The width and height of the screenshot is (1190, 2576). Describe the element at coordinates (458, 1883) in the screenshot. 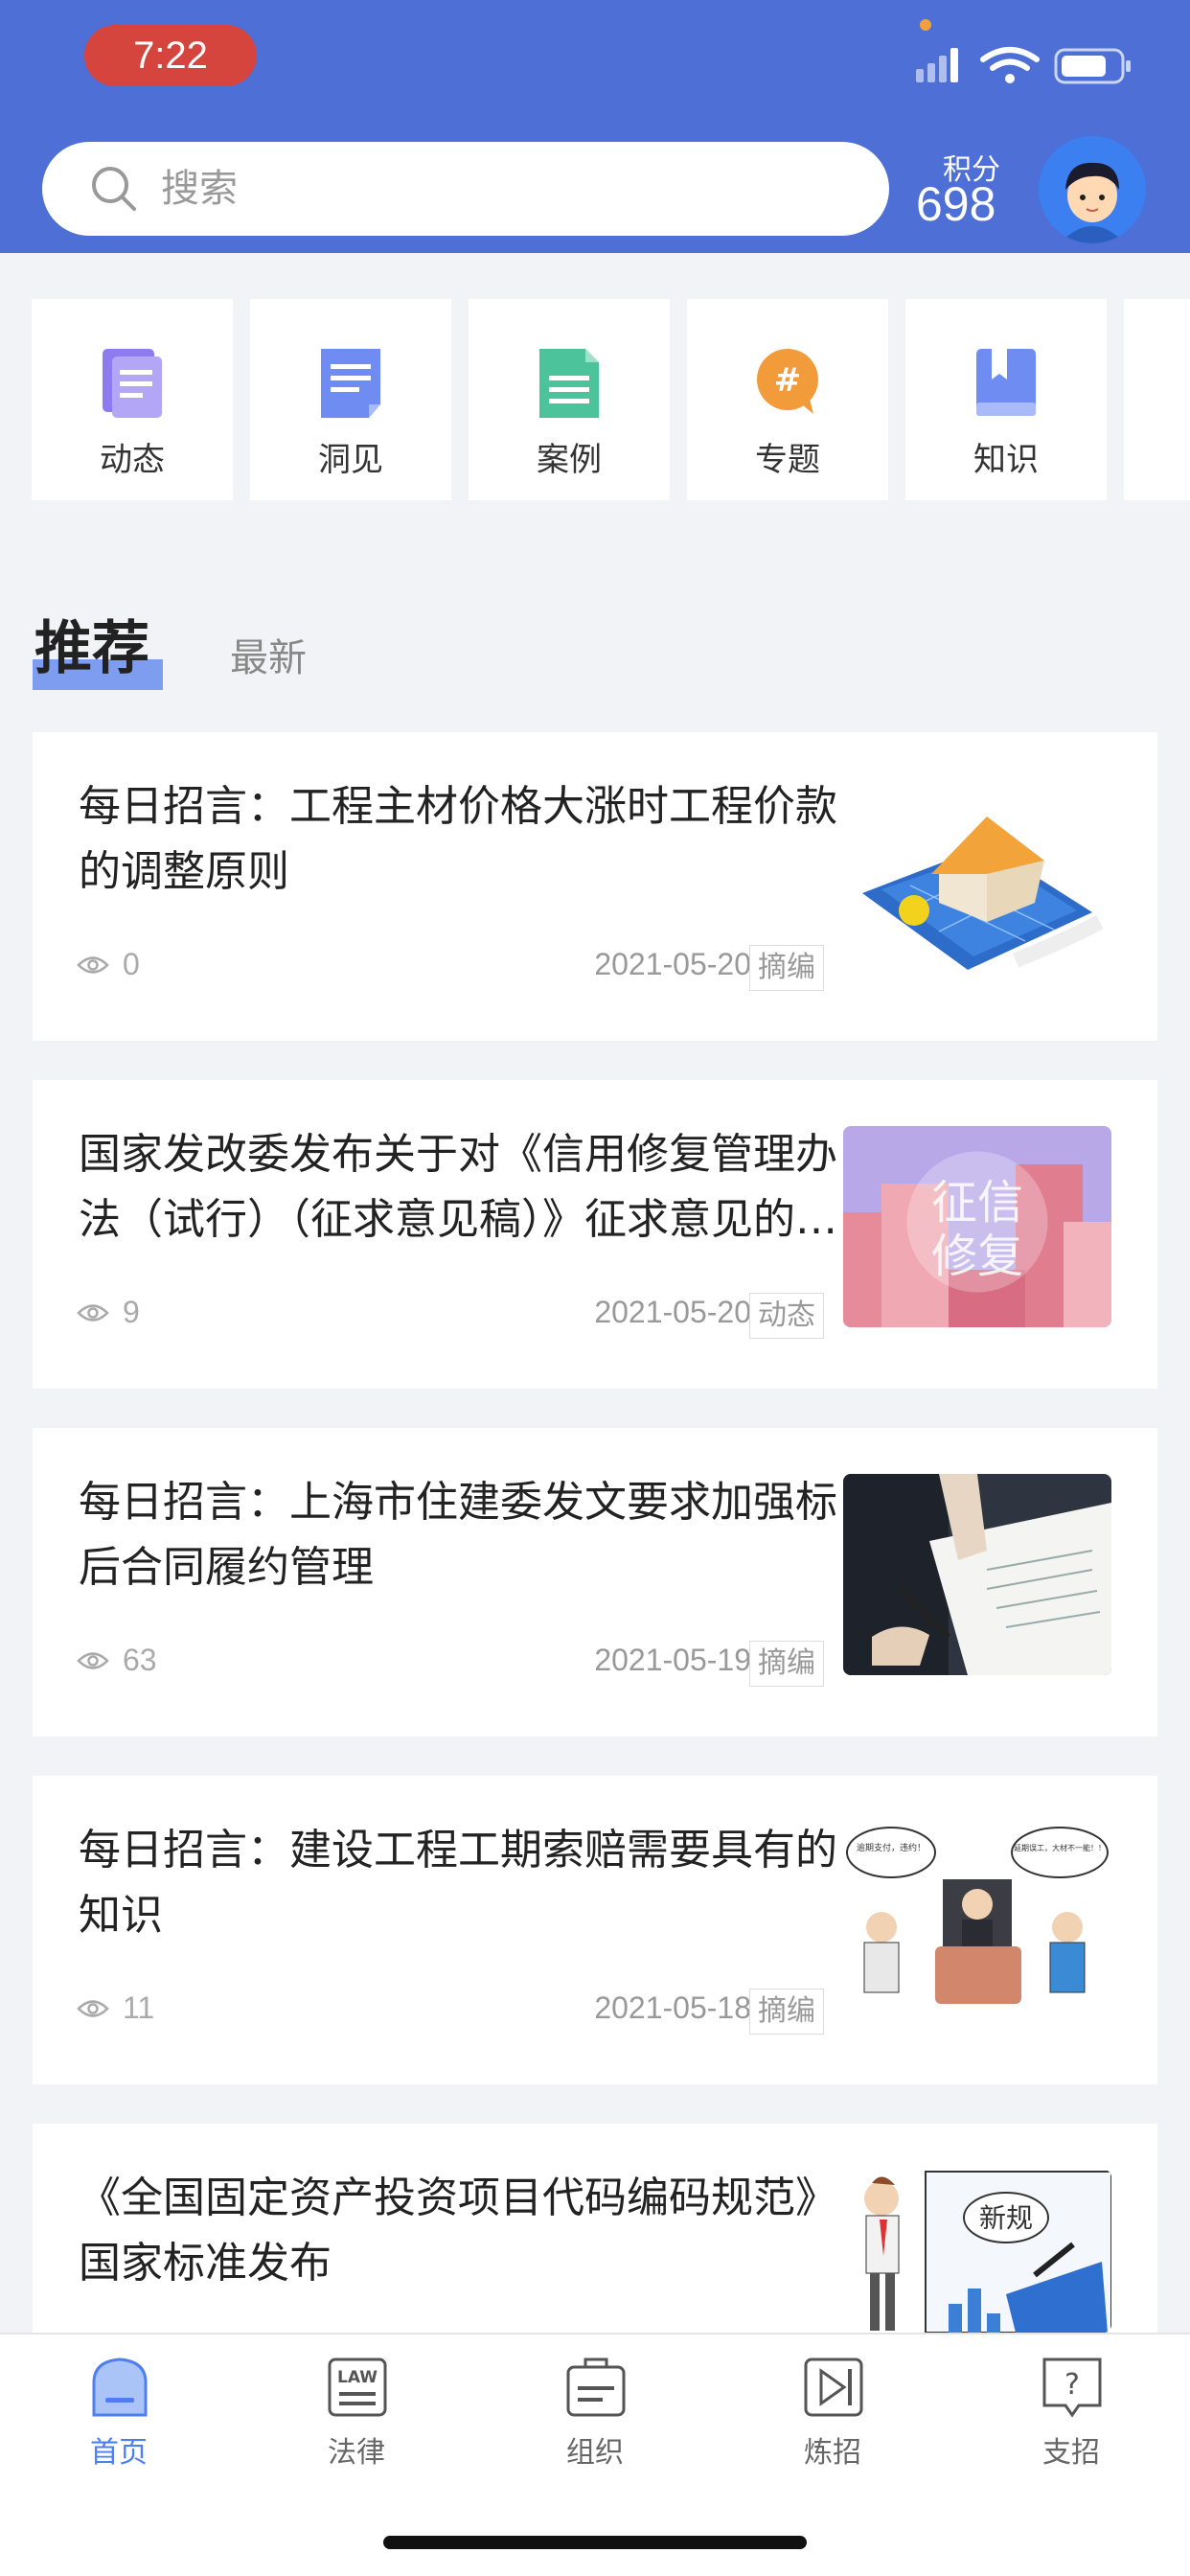

I see `article-title: 每日招言：建设工程工期索赔需要具有的知识` at that location.